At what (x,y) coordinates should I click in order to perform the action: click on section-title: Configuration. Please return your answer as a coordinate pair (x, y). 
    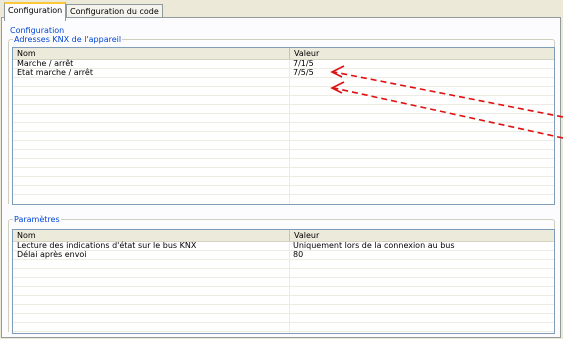
    Looking at the image, I should click on (37, 30).